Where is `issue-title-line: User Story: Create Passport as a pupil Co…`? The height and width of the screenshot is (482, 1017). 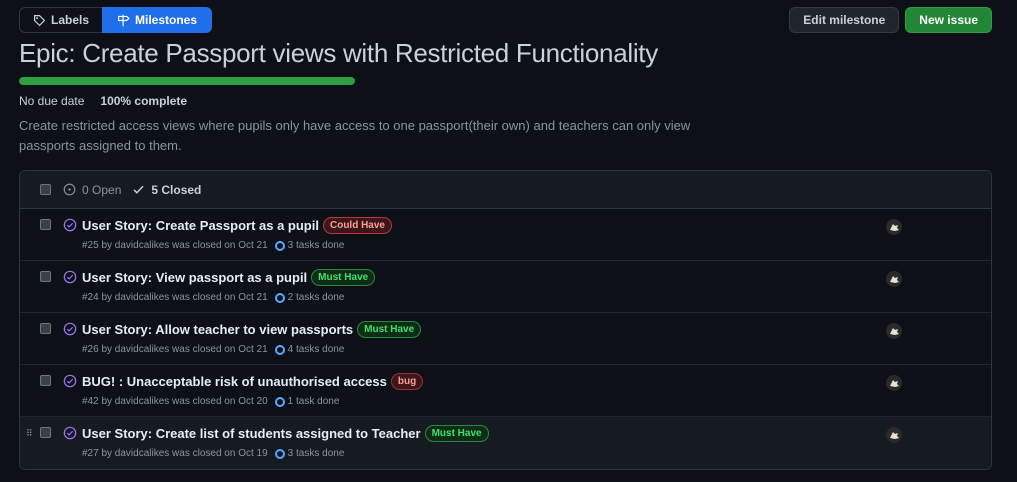
issue-title-line: User Story: Create Passport as a pupil Co… is located at coordinates (237, 225).